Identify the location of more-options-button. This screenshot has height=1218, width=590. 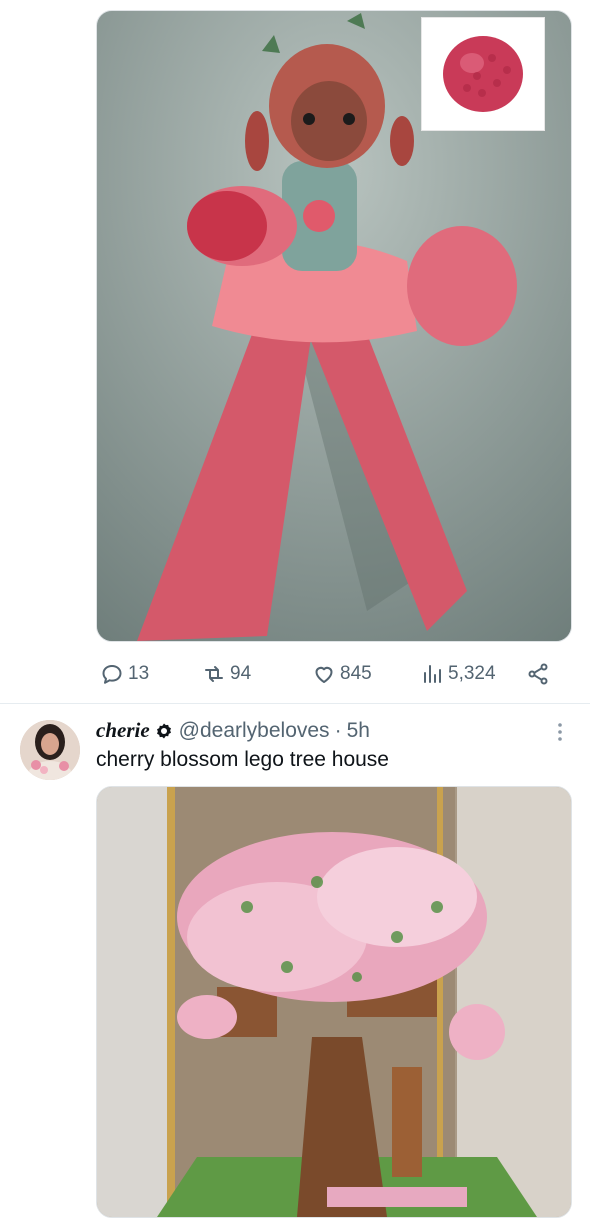
(560, 732).